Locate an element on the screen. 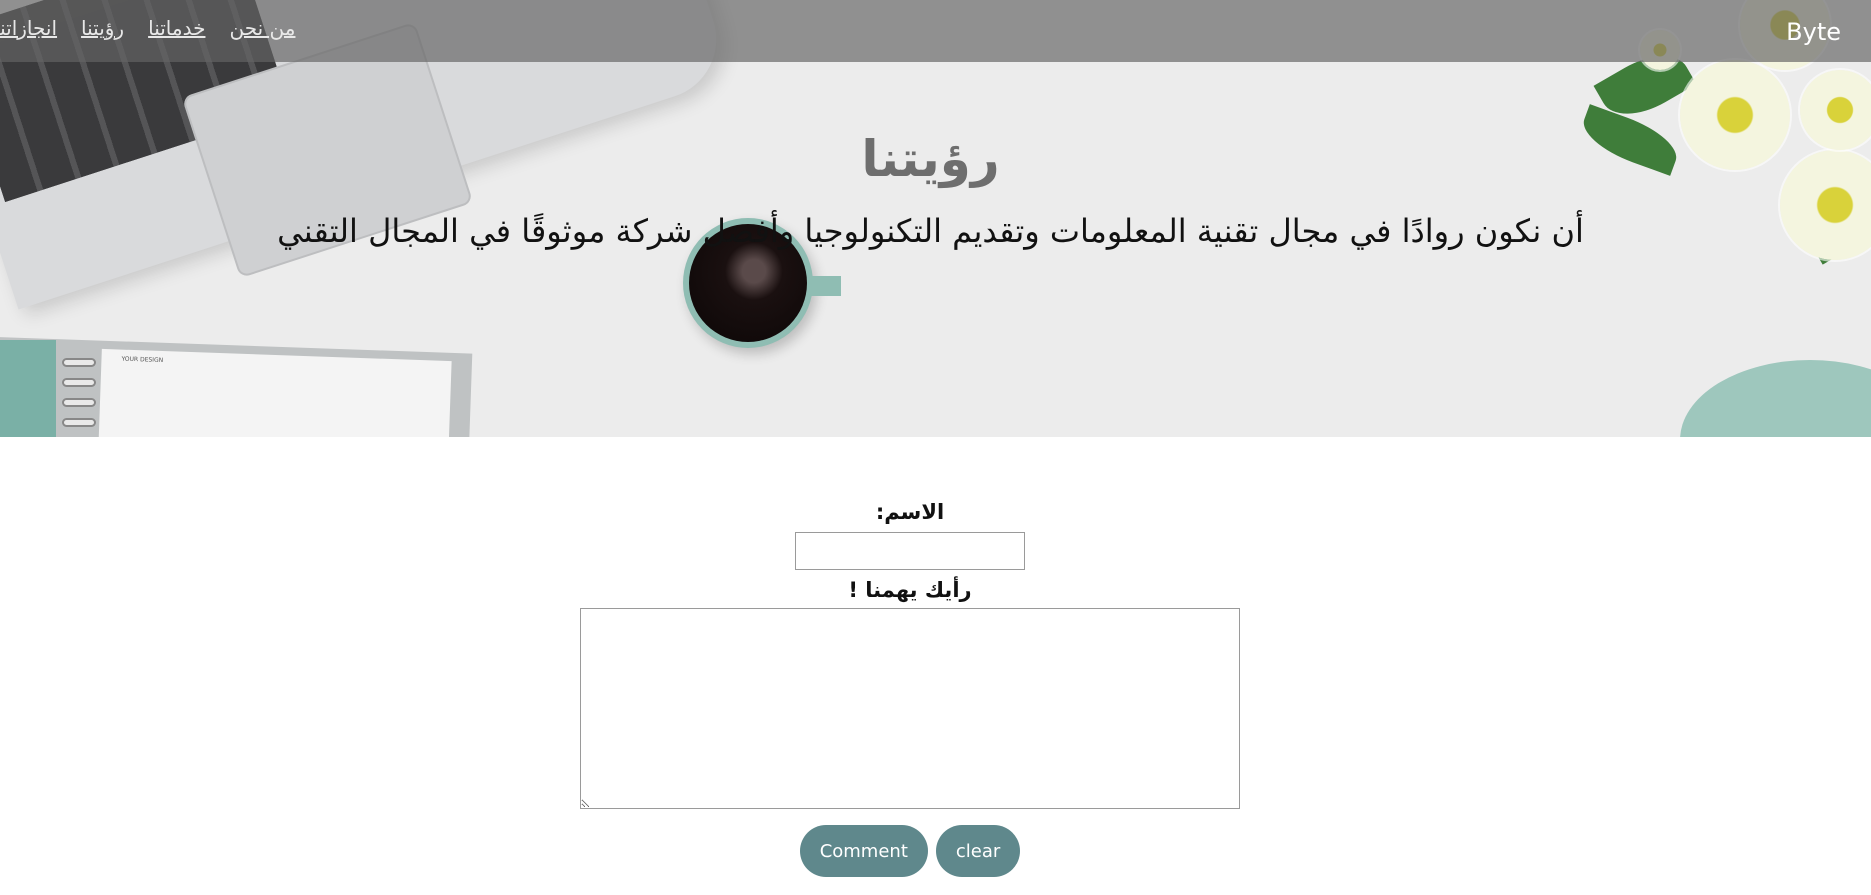 Image resolution: width=1871 pixels, height=895 pixels. nav-link-achievements: انجازاتنا is located at coordinates (28, 28).